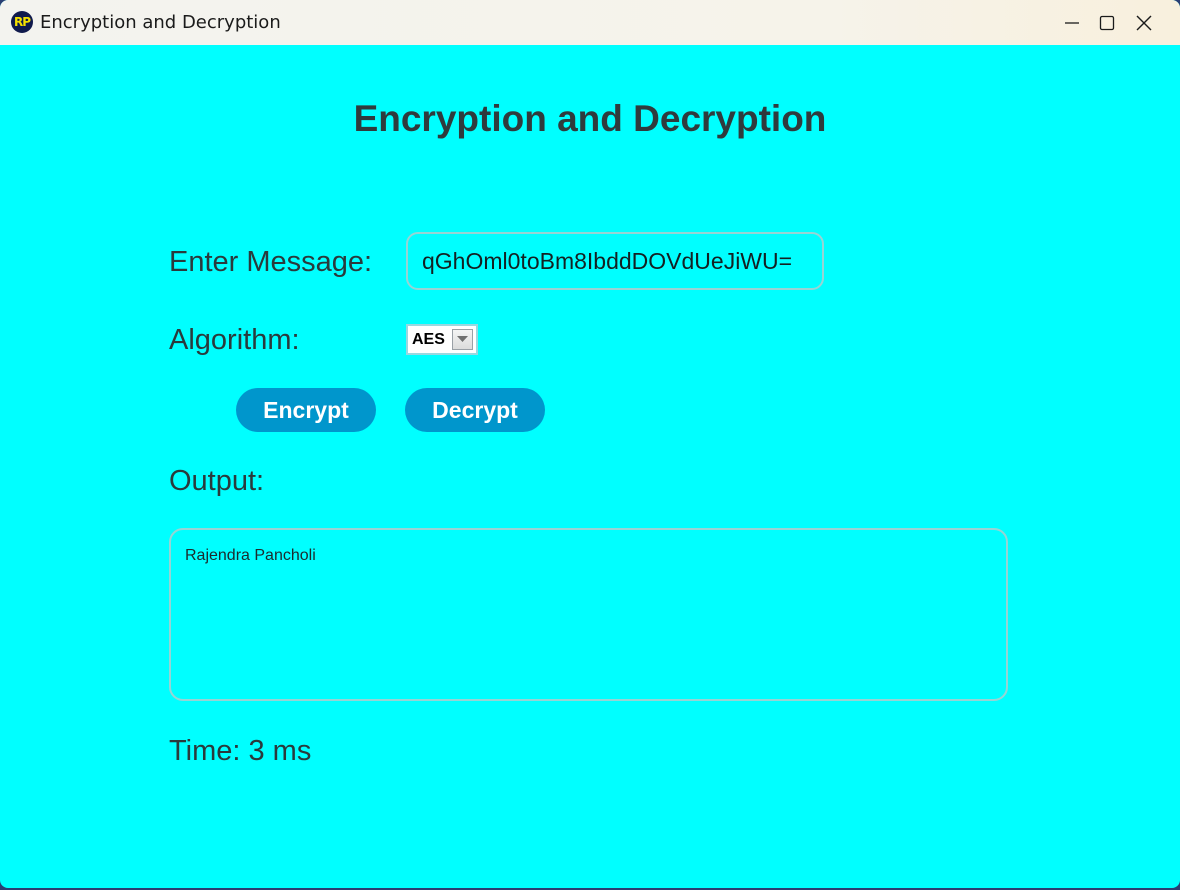 The height and width of the screenshot is (890, 1180). I want to click on page-title: Encryption and Decryption, so click(590, 118).